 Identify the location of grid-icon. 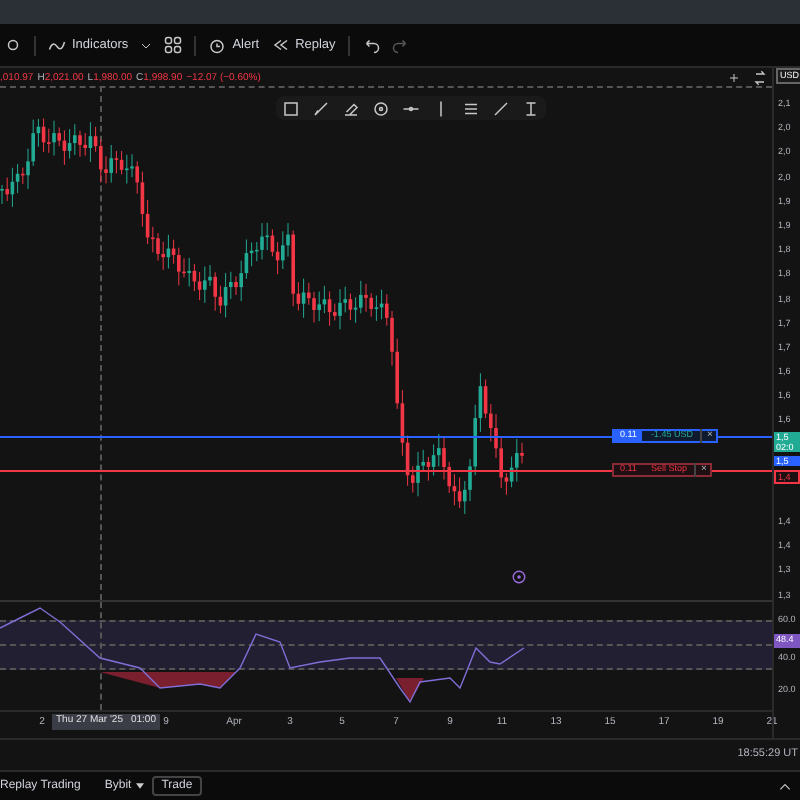
(173, 45).